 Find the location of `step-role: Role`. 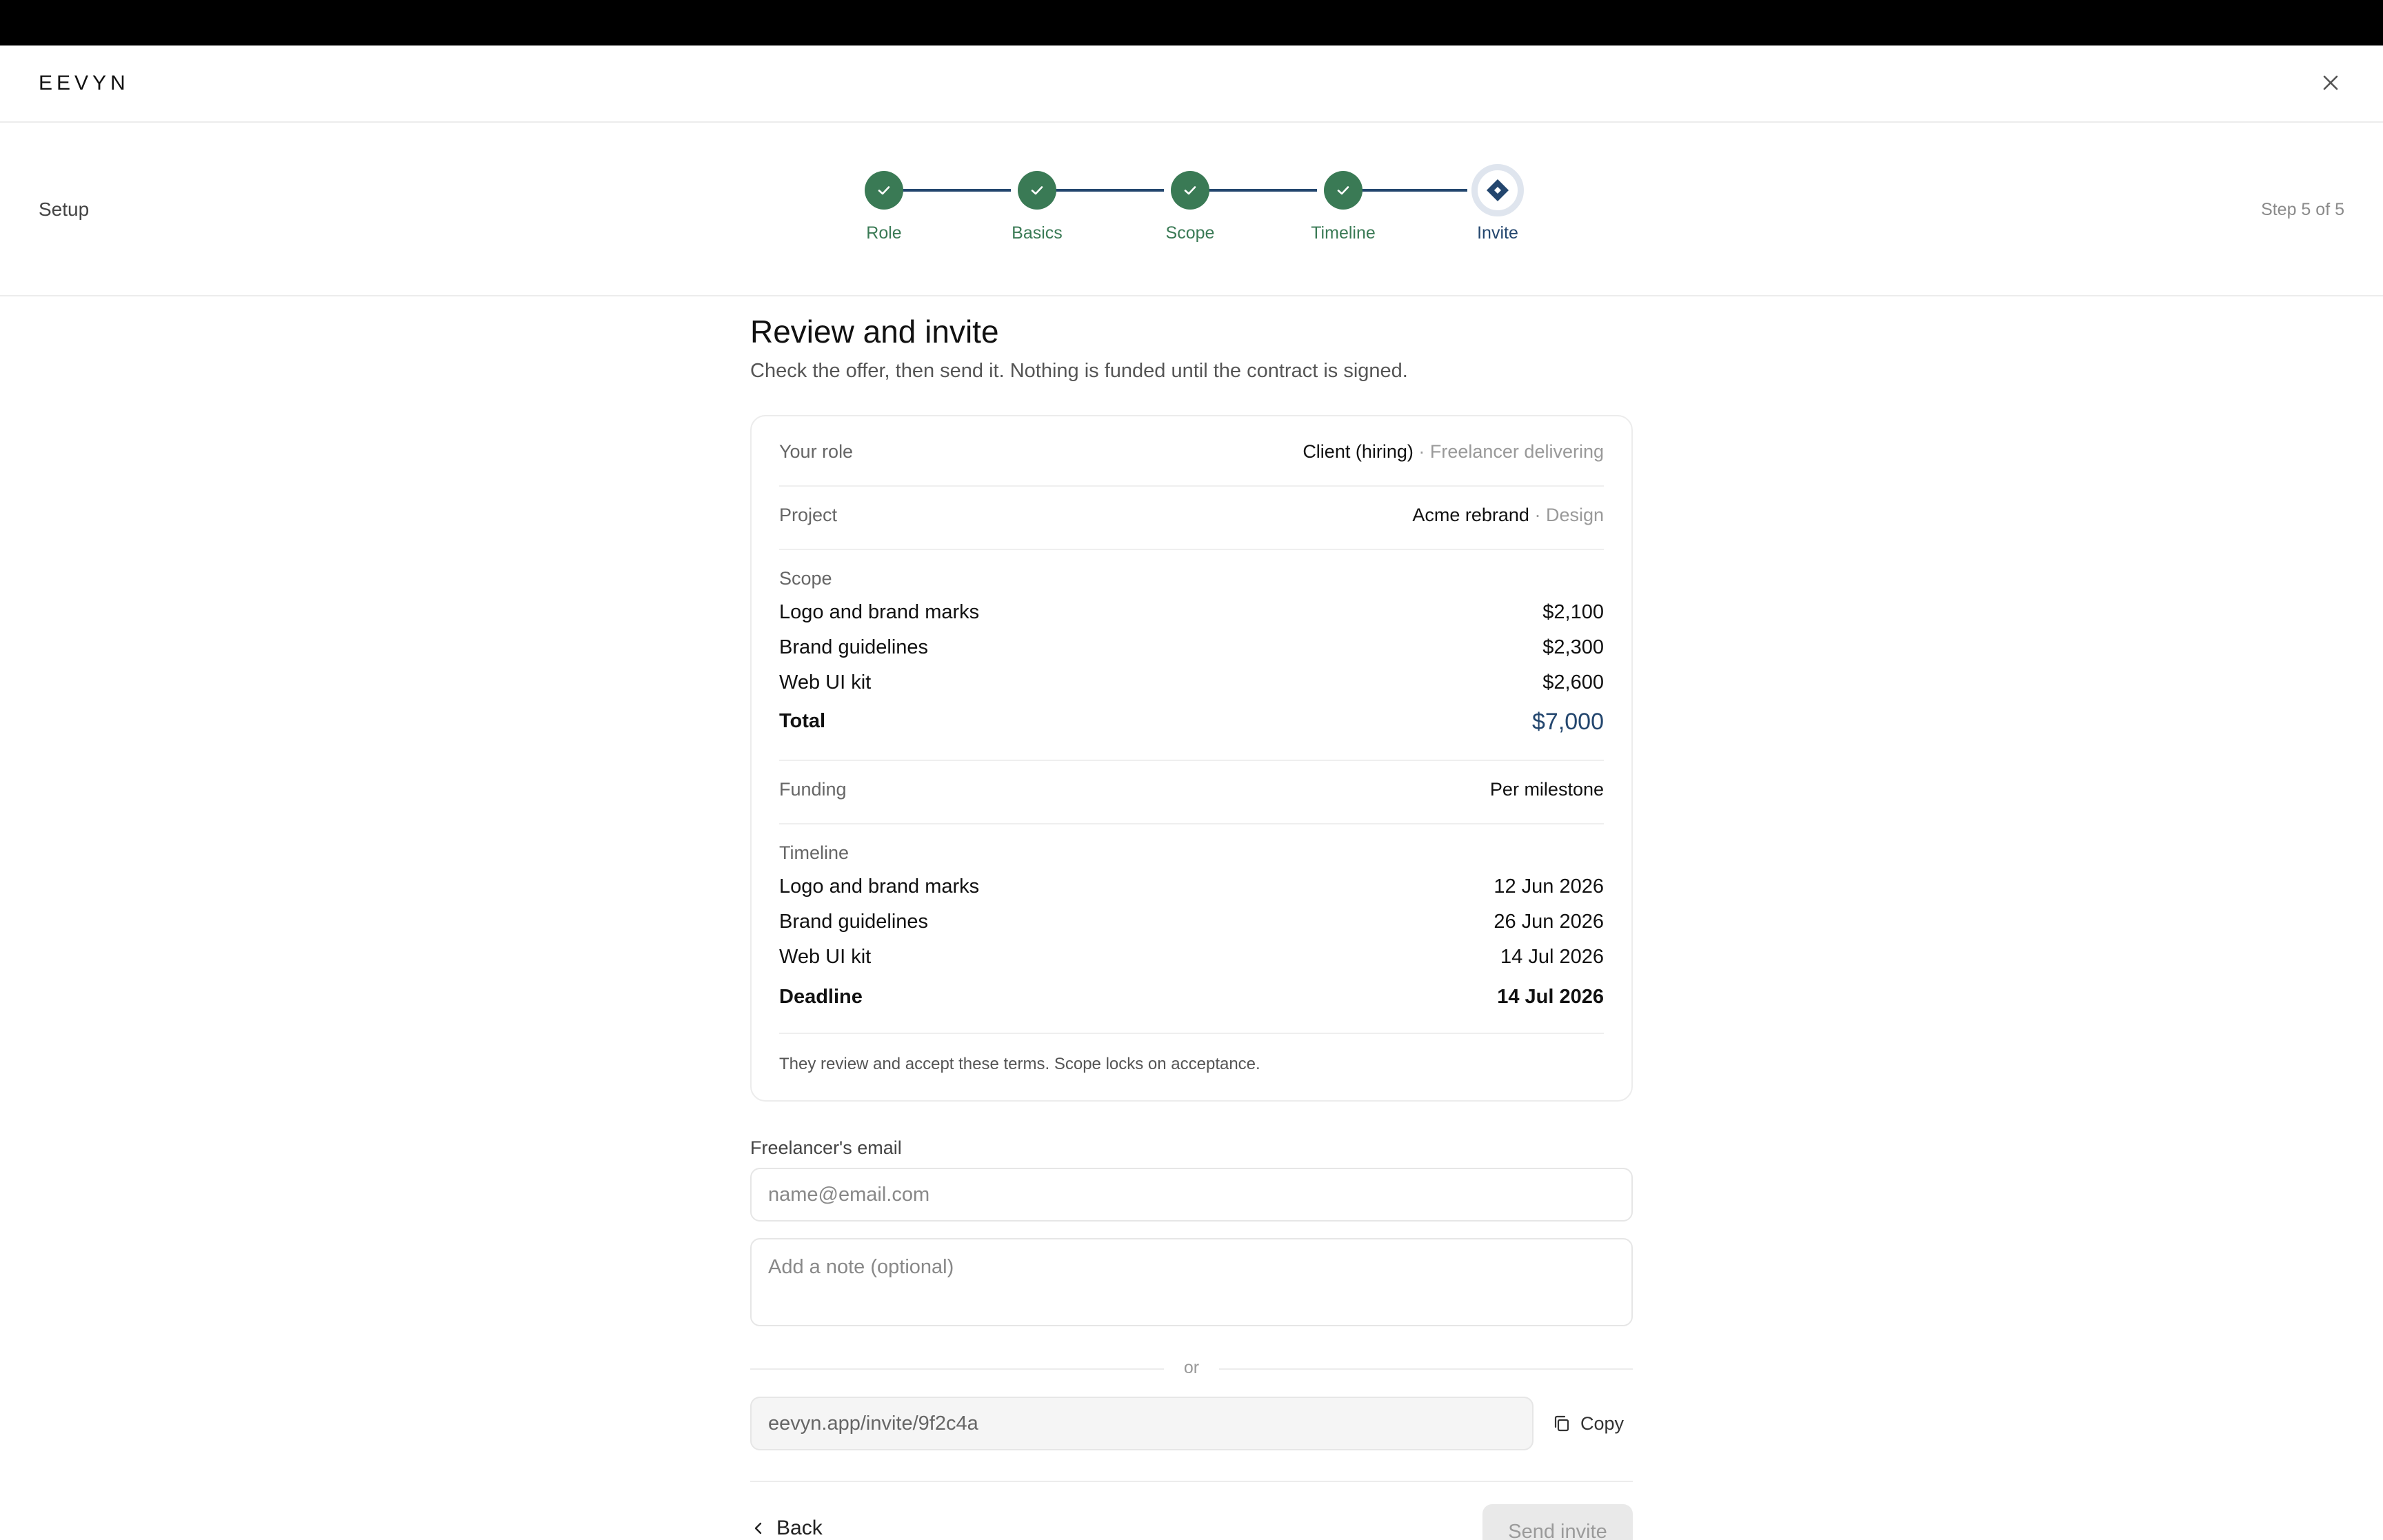

step-role: Role is located at coordinates (884, 207).